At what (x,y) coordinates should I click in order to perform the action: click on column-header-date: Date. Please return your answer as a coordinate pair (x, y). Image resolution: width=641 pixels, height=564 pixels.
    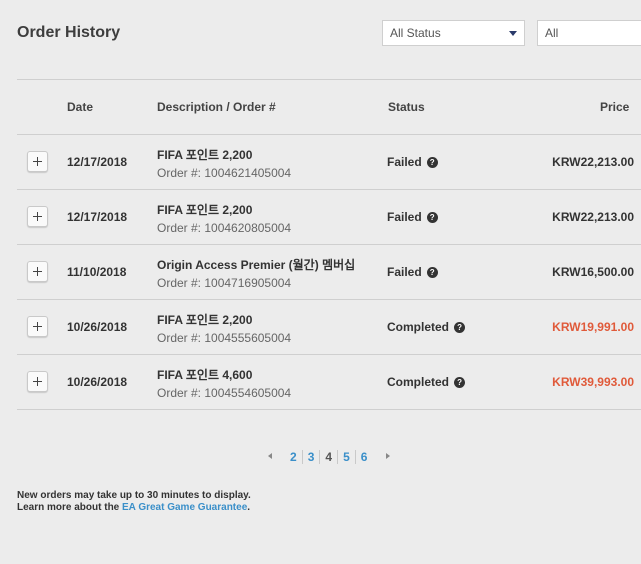
    Looking at the image, I should click on (80, 107).